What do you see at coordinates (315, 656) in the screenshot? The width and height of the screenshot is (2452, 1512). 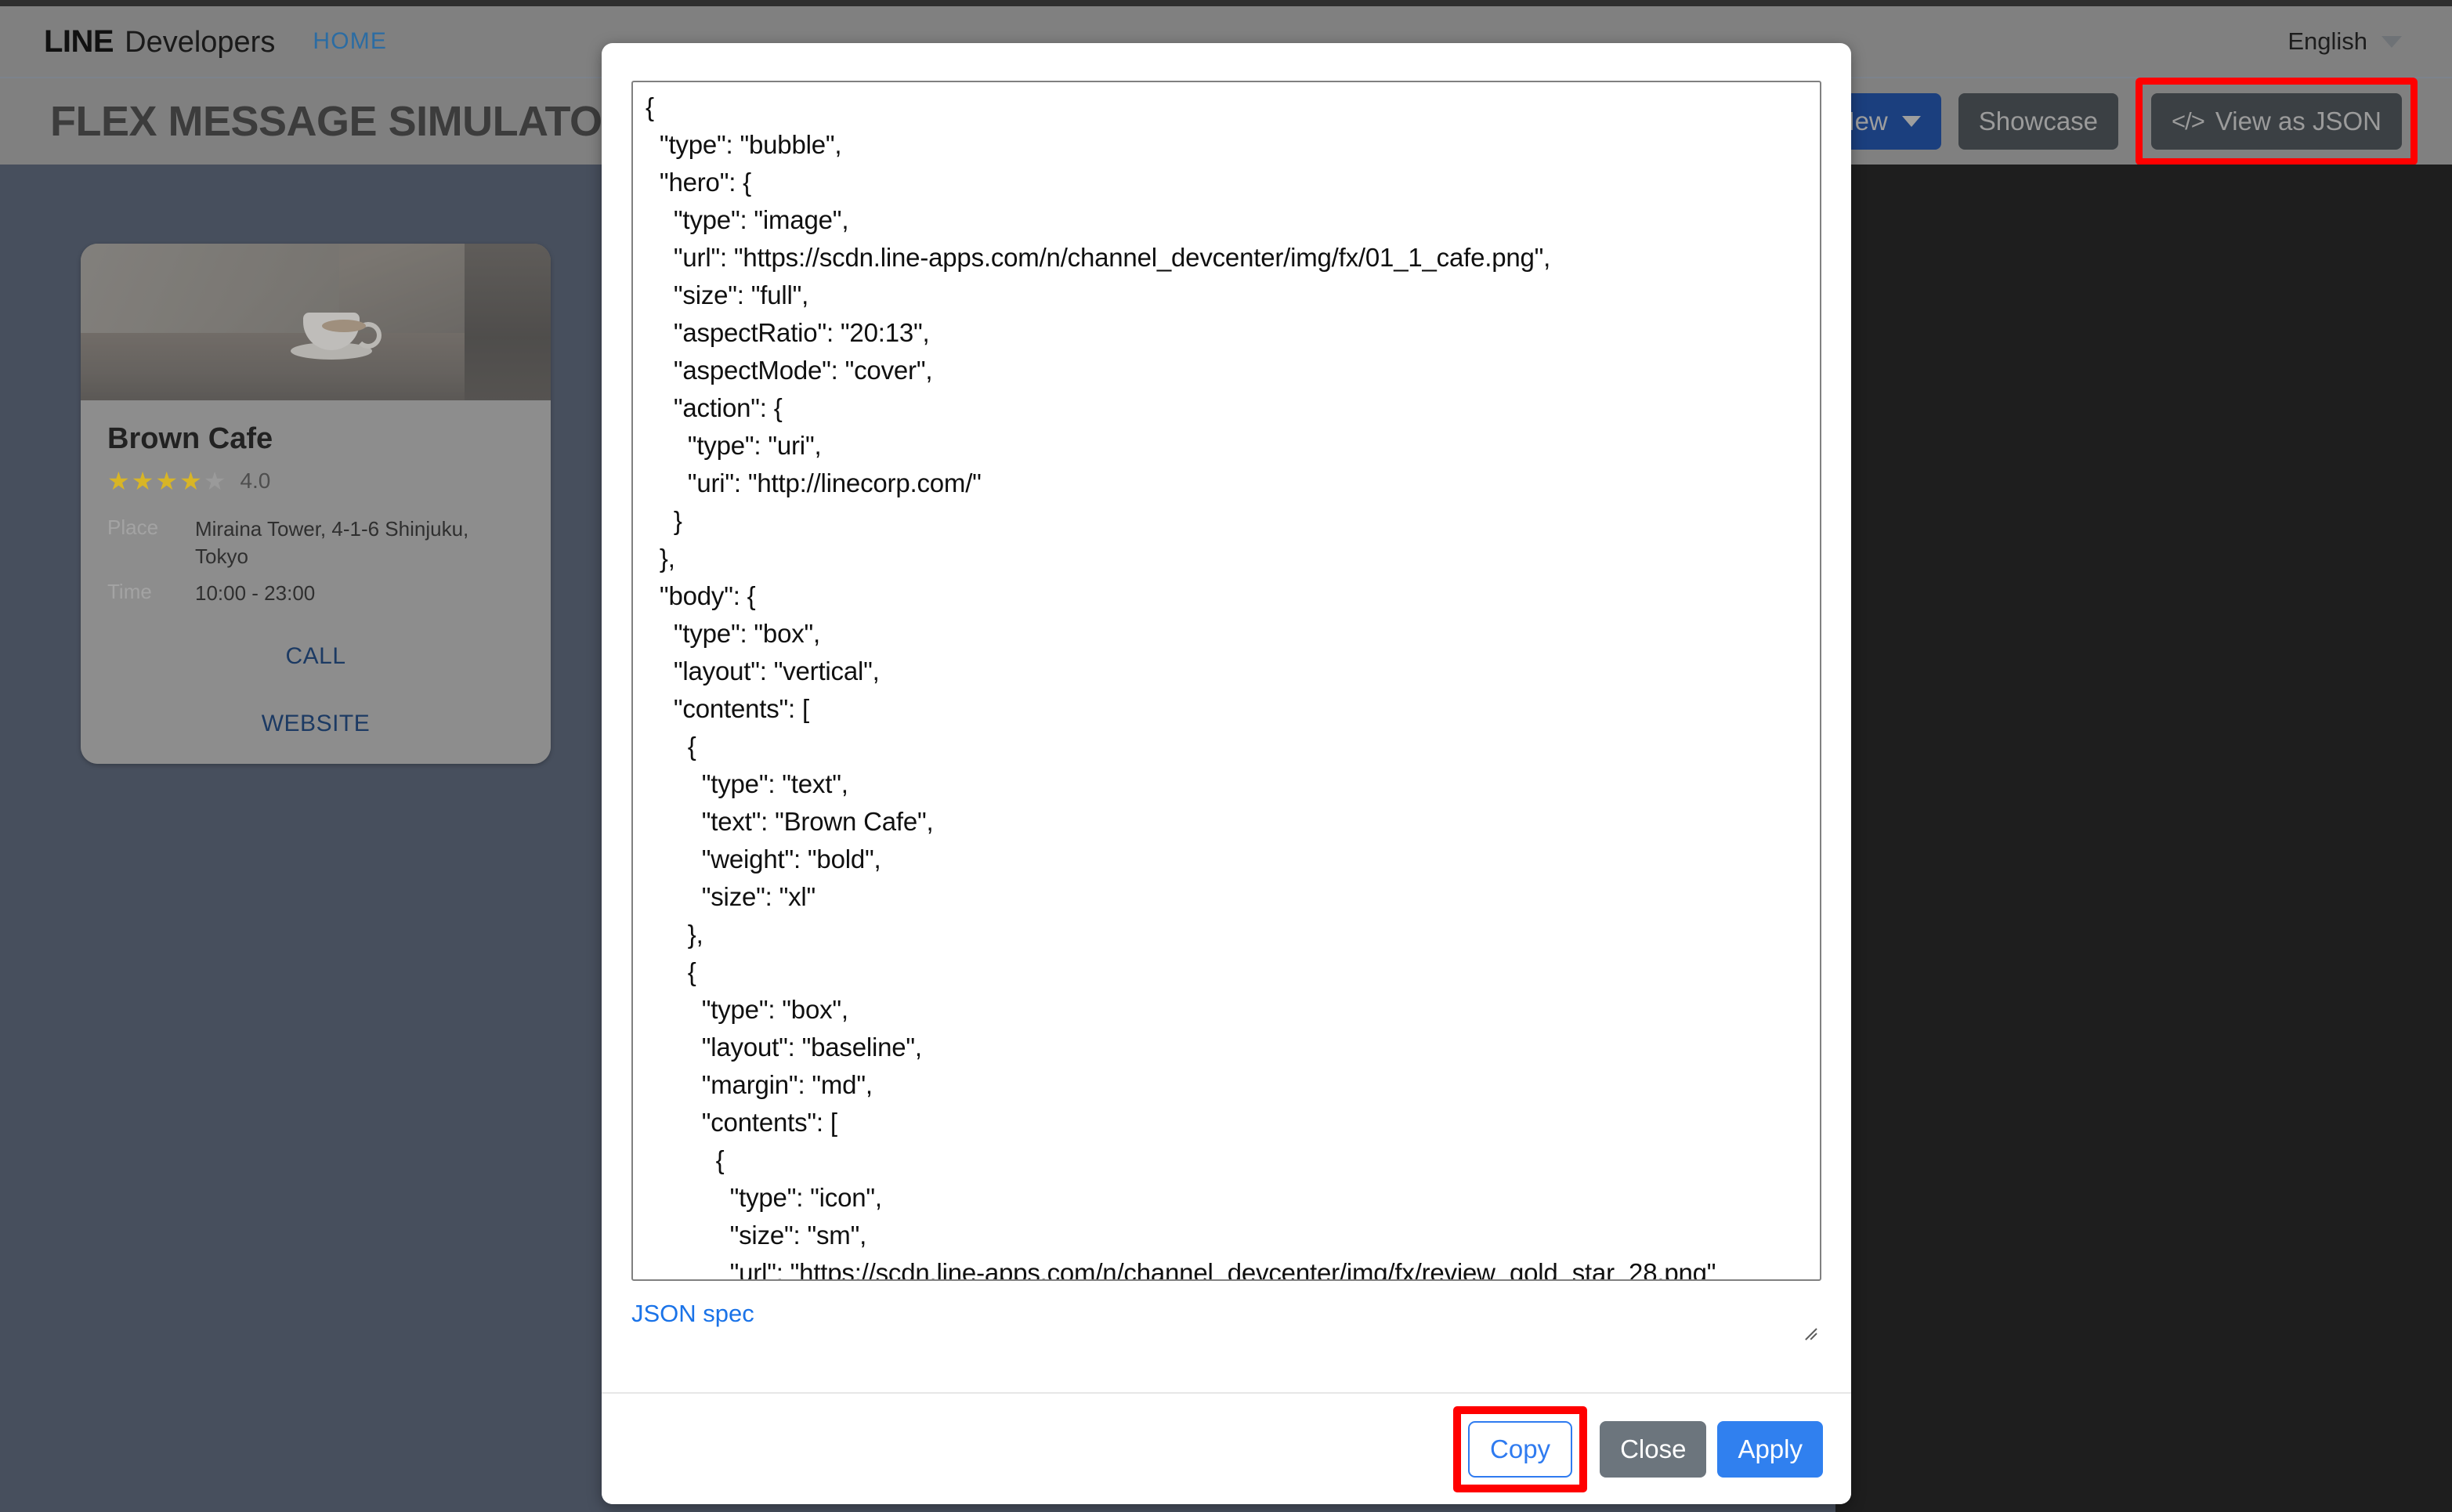 I see `call-action-button: CALL` at bounding box center [315, 656].